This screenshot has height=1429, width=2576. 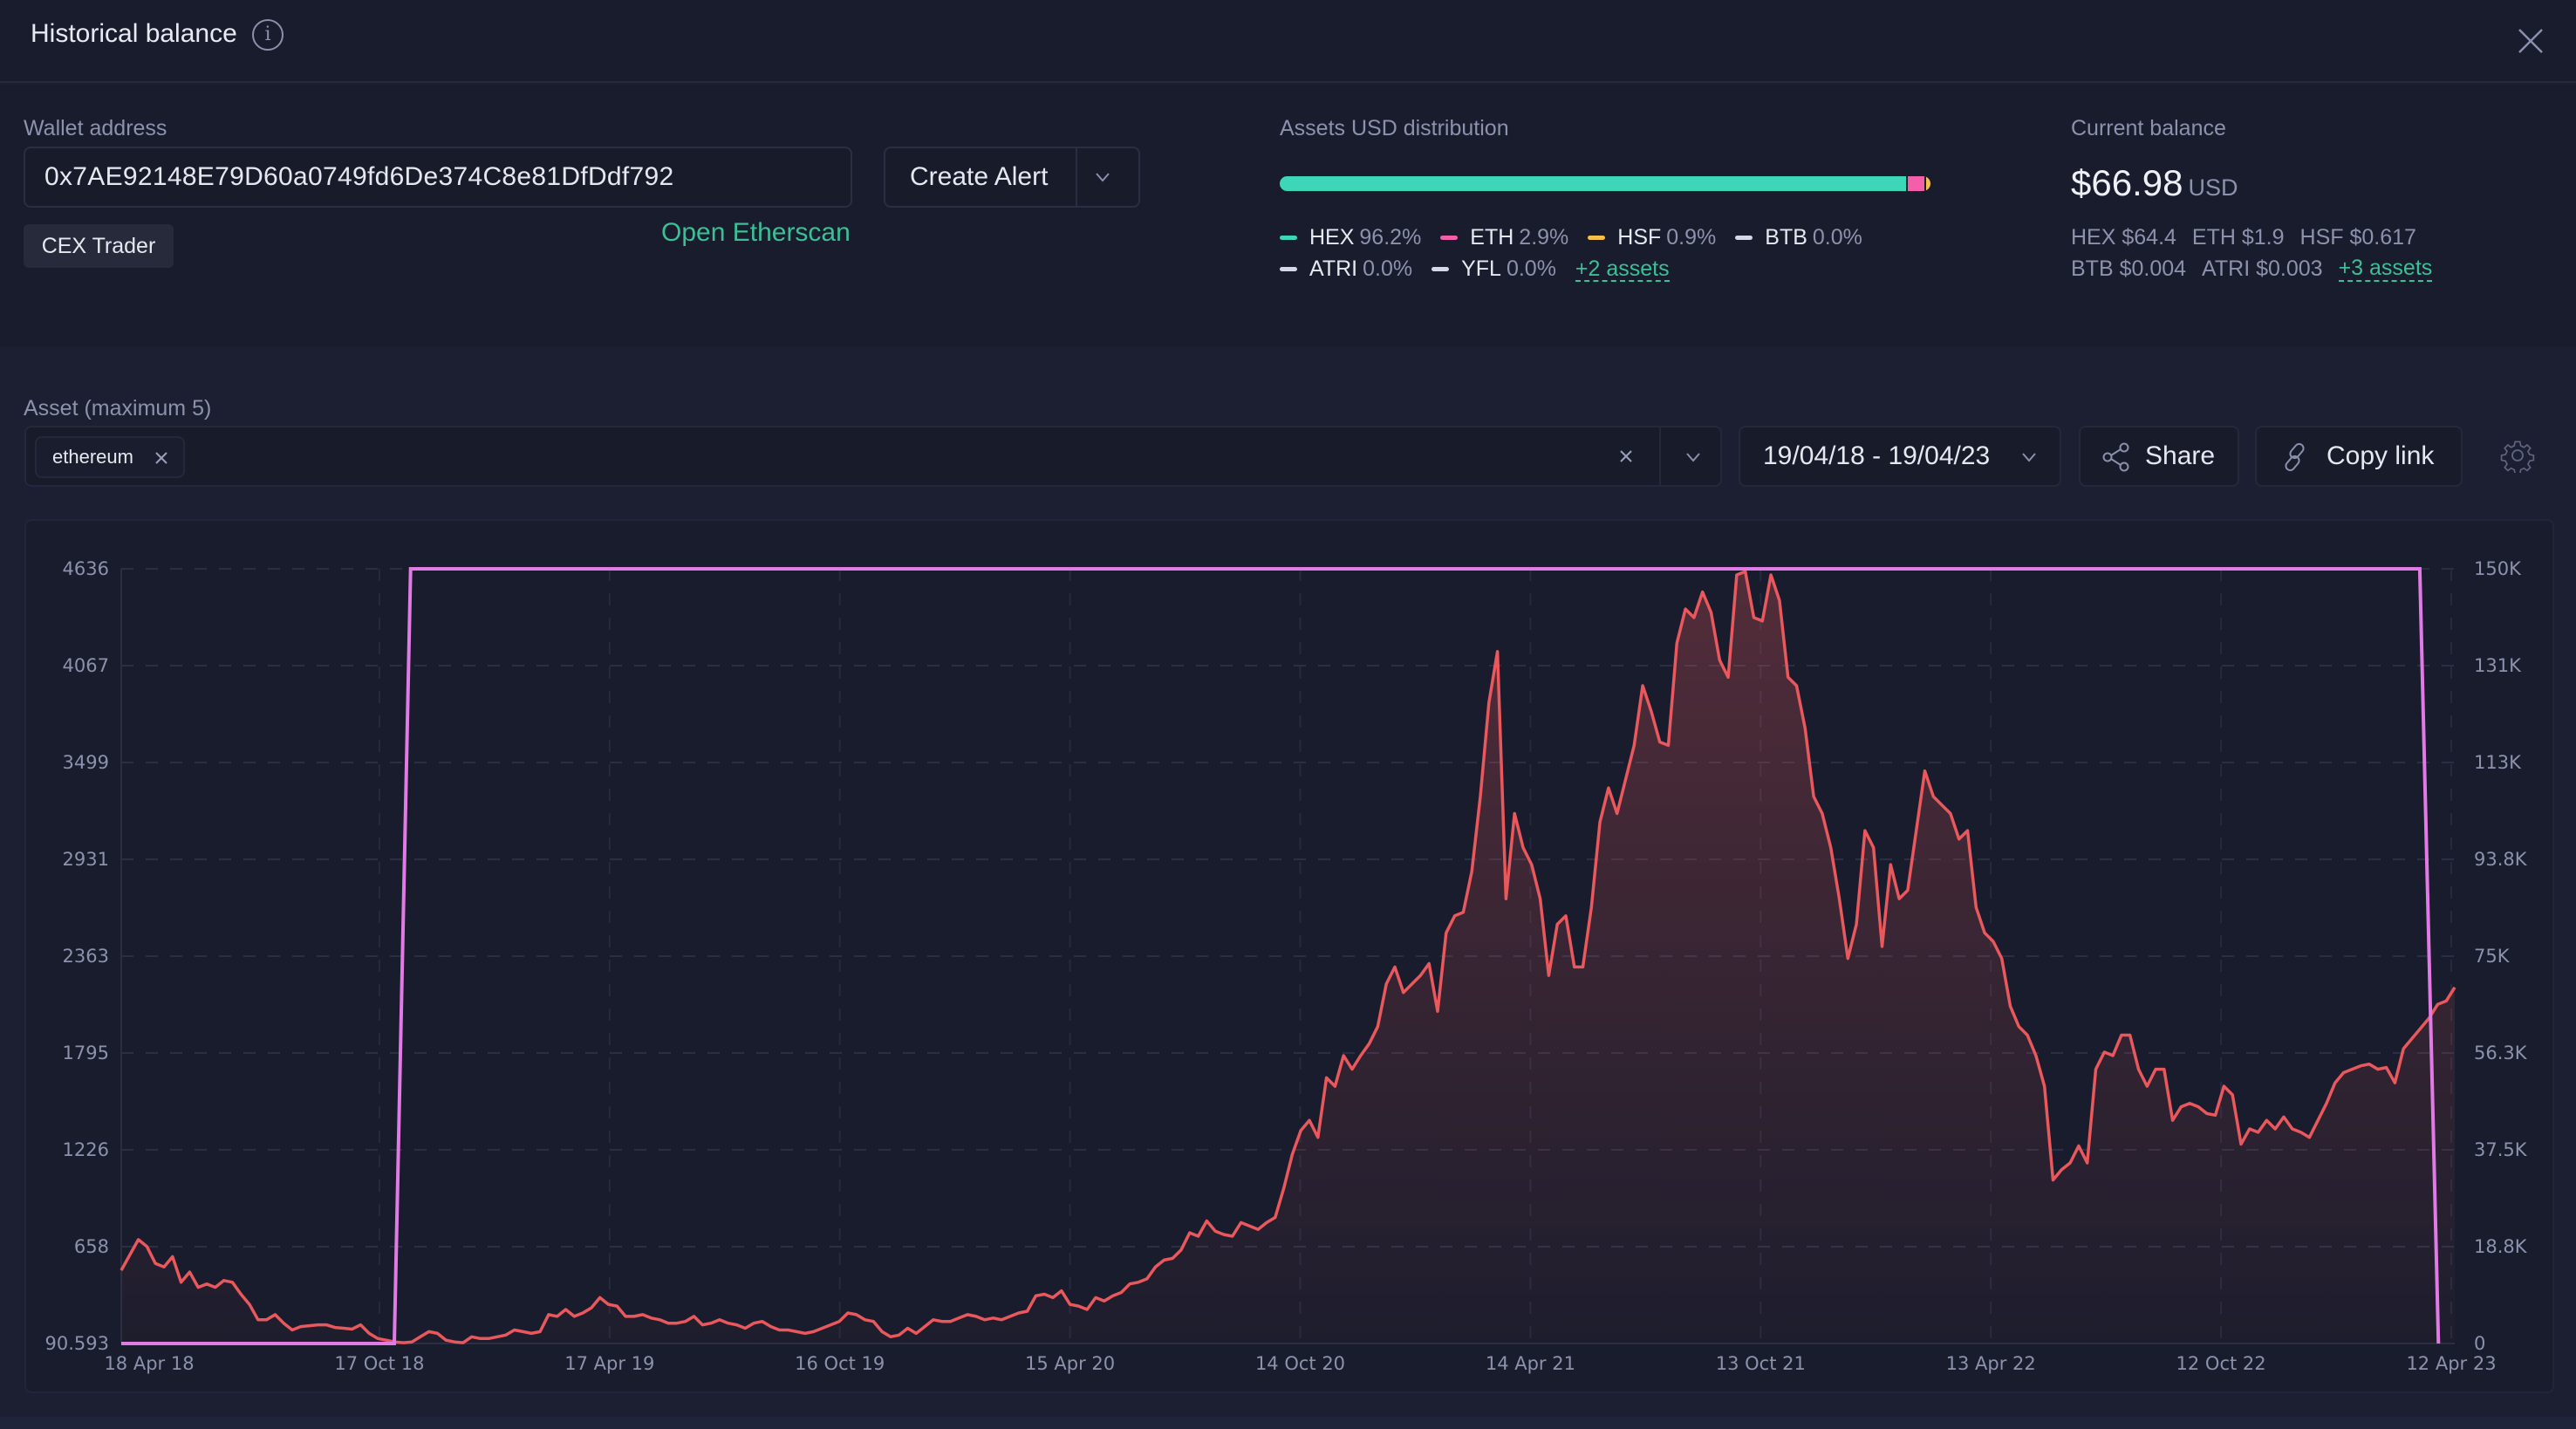 I want to click on legend-item-btb: BTB 0.0%, so click(x=1798, y=237).